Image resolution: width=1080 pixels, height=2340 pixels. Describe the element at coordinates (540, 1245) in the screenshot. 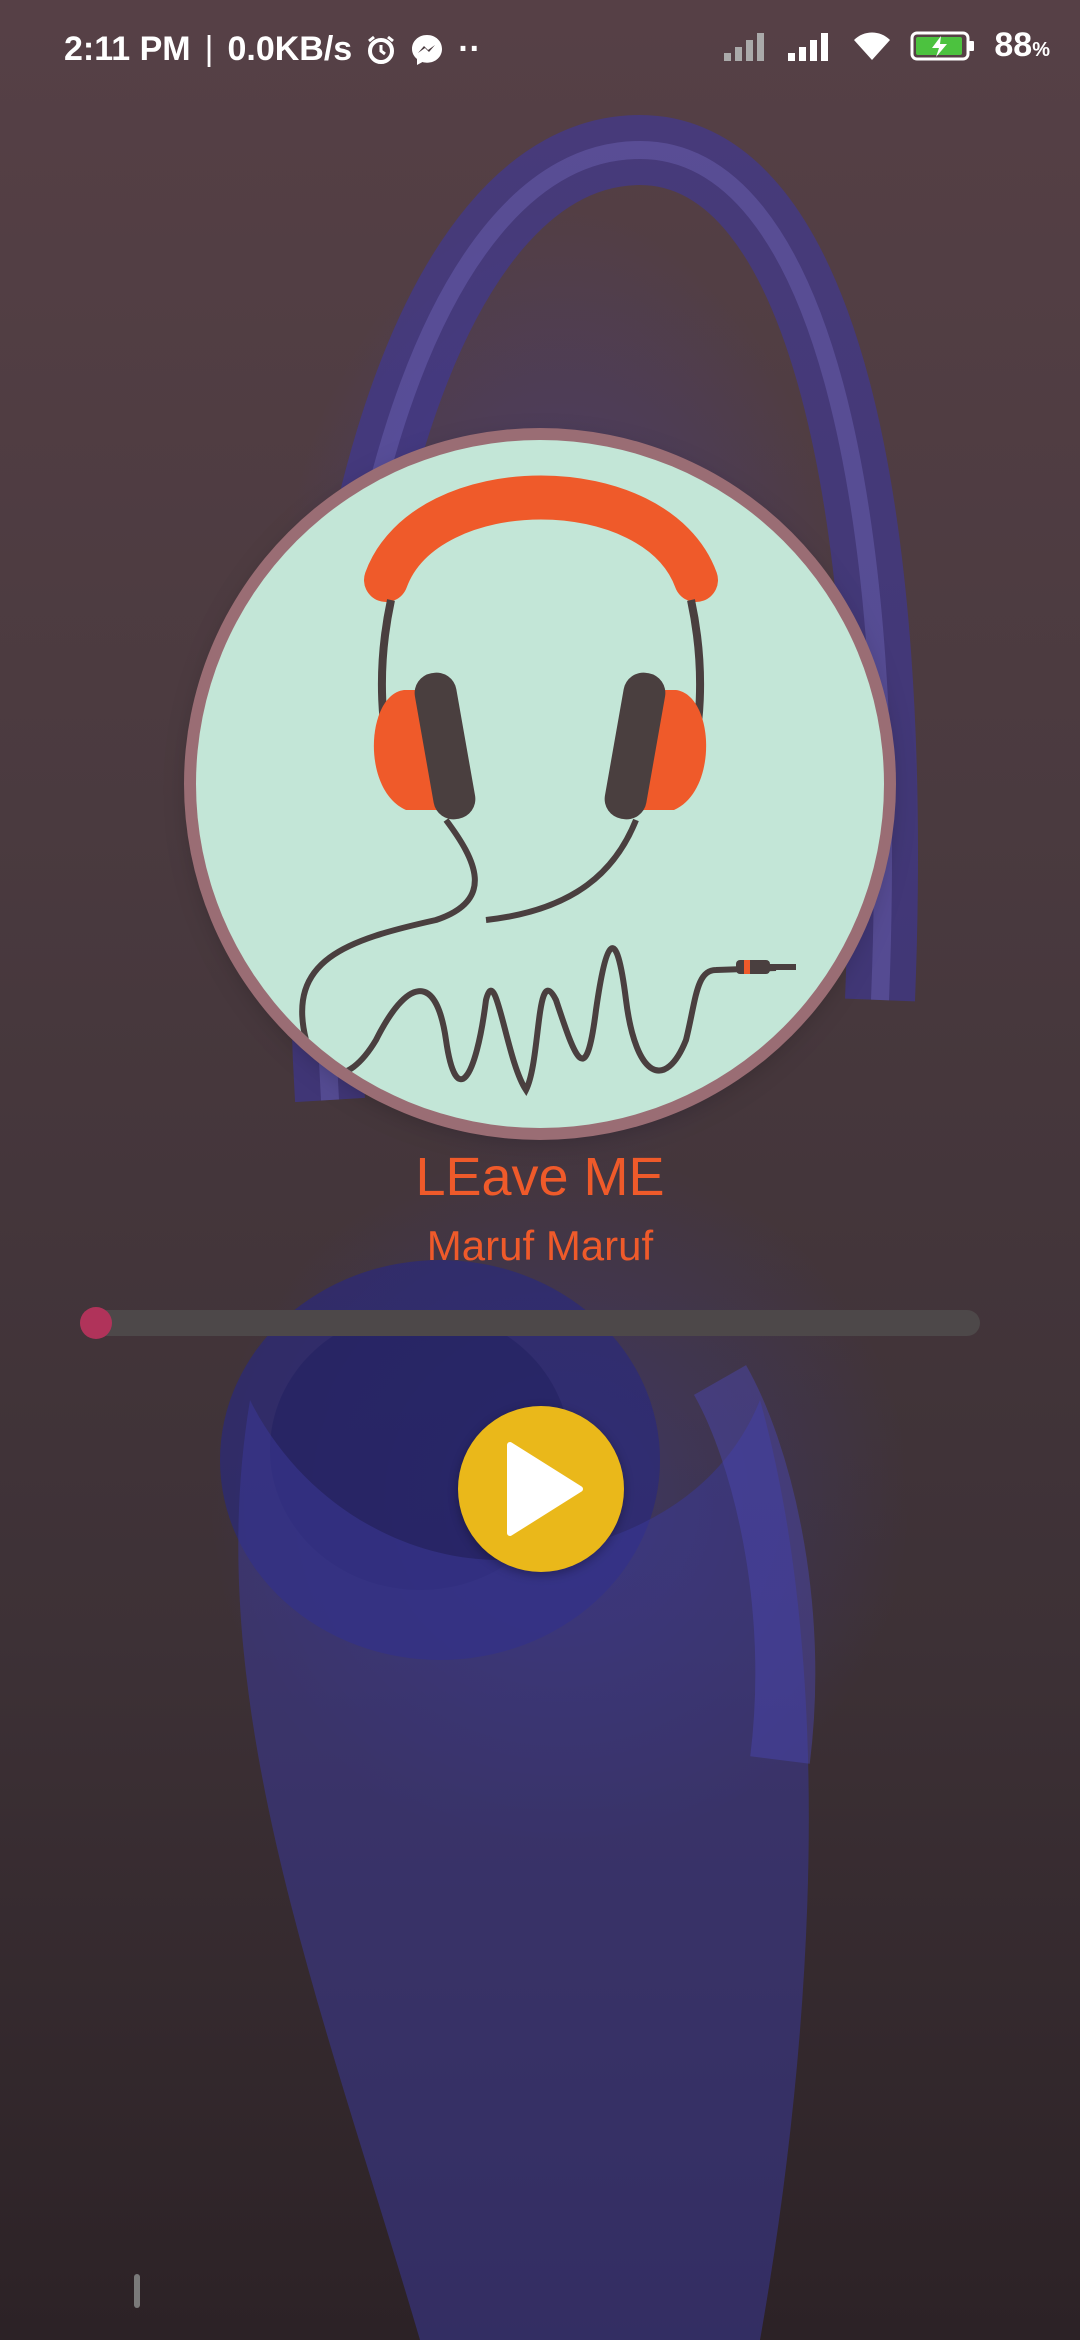

I see `song-artist: Maruf Maruf` at that location.